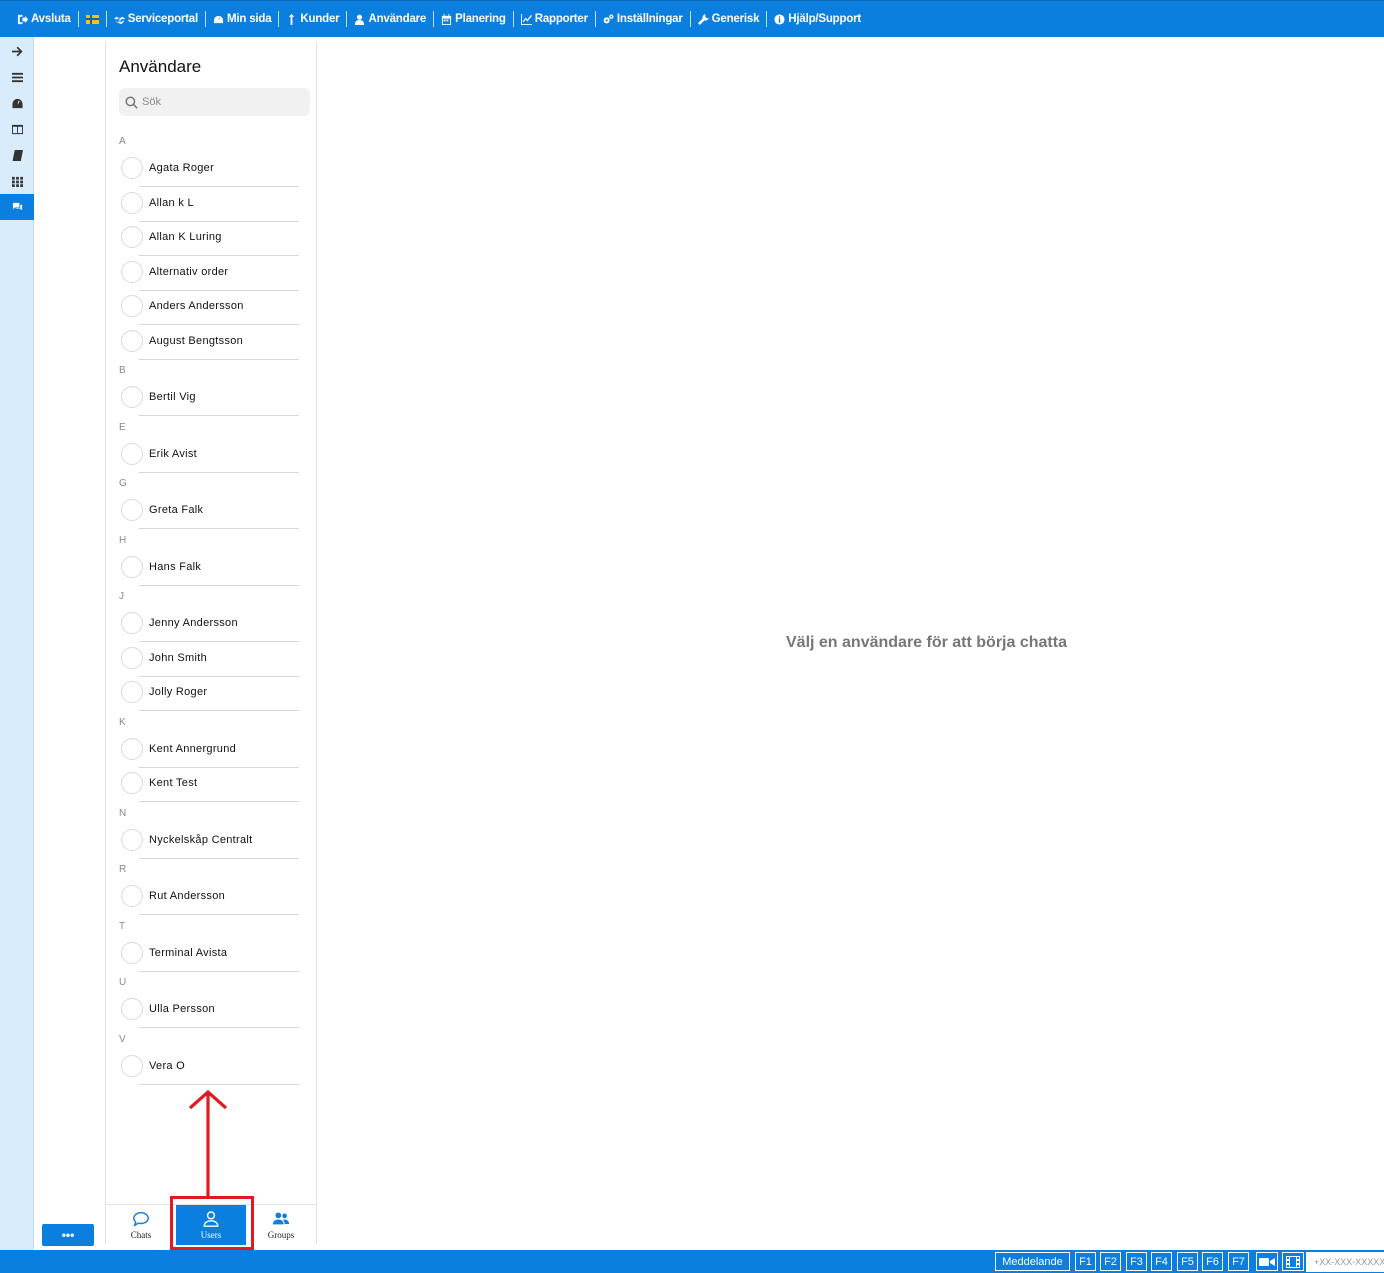 This screenshot has height=1273, width=1384. I want to click on user-list-item: Kent Annergrund, so click(209, 750).